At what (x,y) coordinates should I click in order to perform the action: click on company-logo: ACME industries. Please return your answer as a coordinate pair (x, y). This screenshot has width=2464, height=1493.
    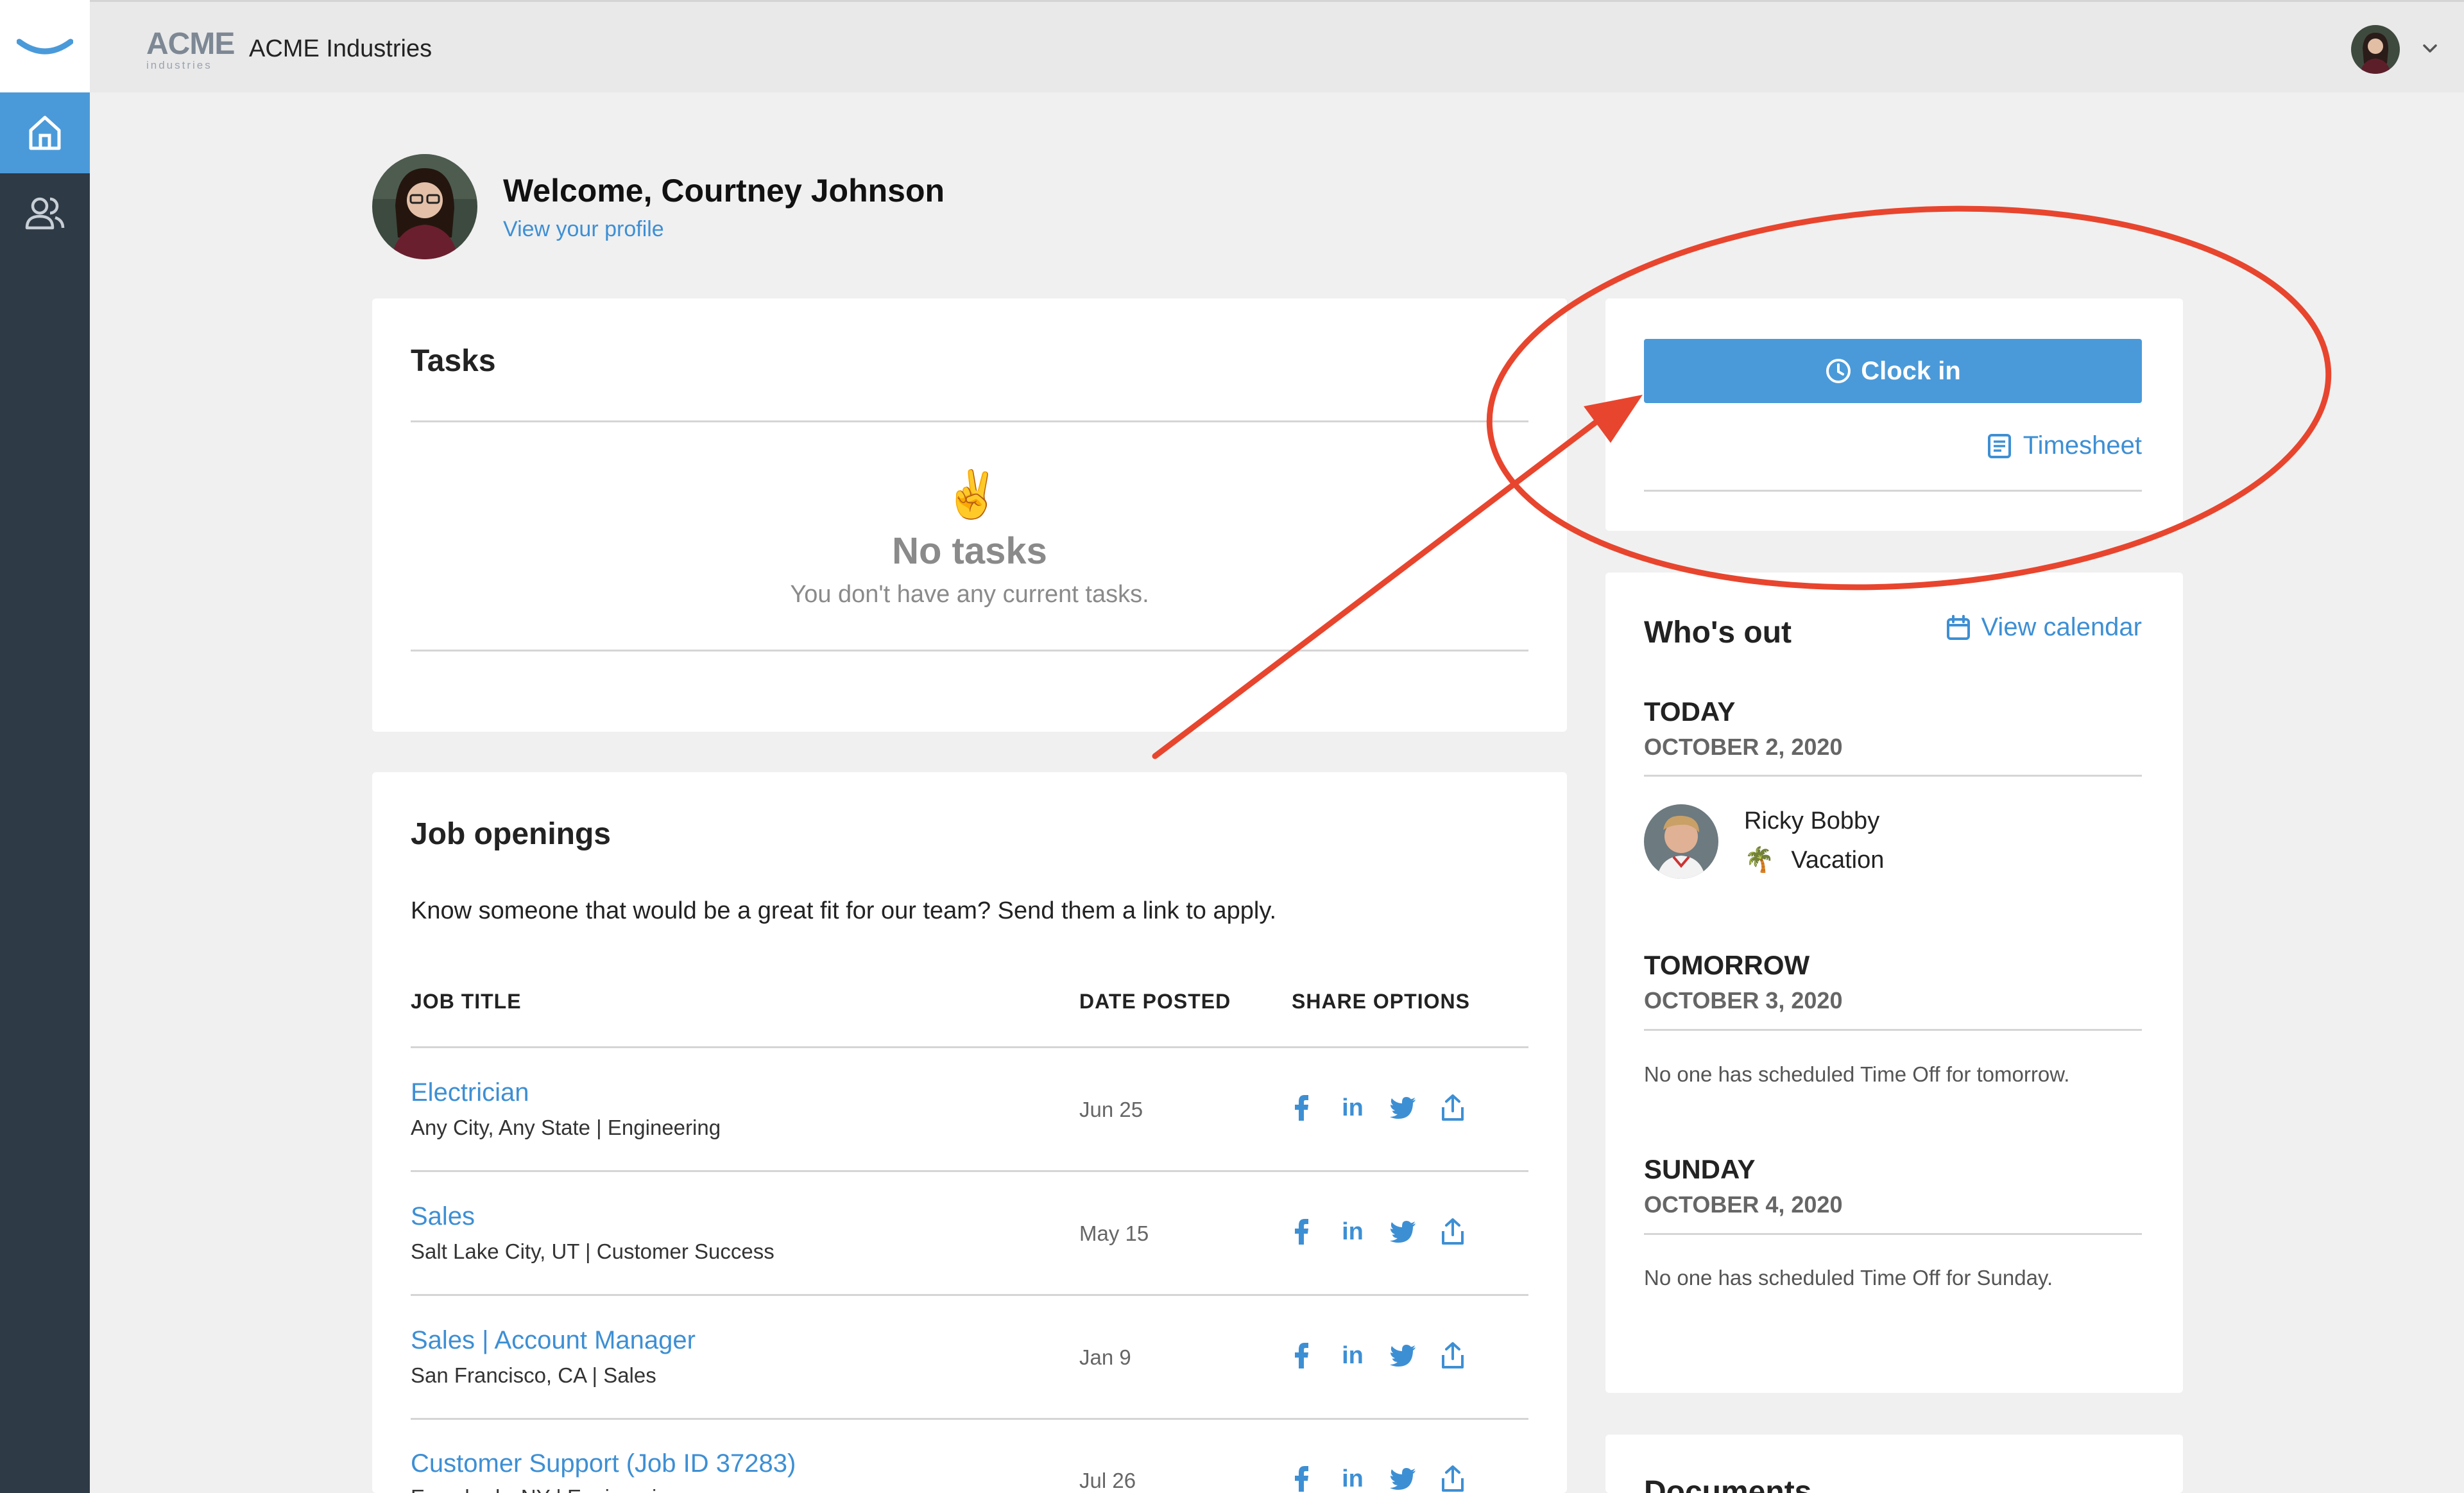
    Looking at the image, I should click on (191, 49).